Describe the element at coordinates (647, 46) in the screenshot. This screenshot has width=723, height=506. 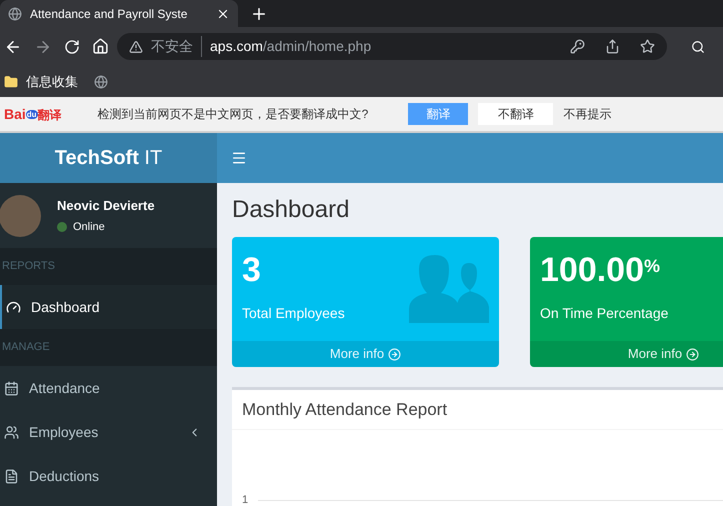
I see `bookmark-star-icon` at that location.